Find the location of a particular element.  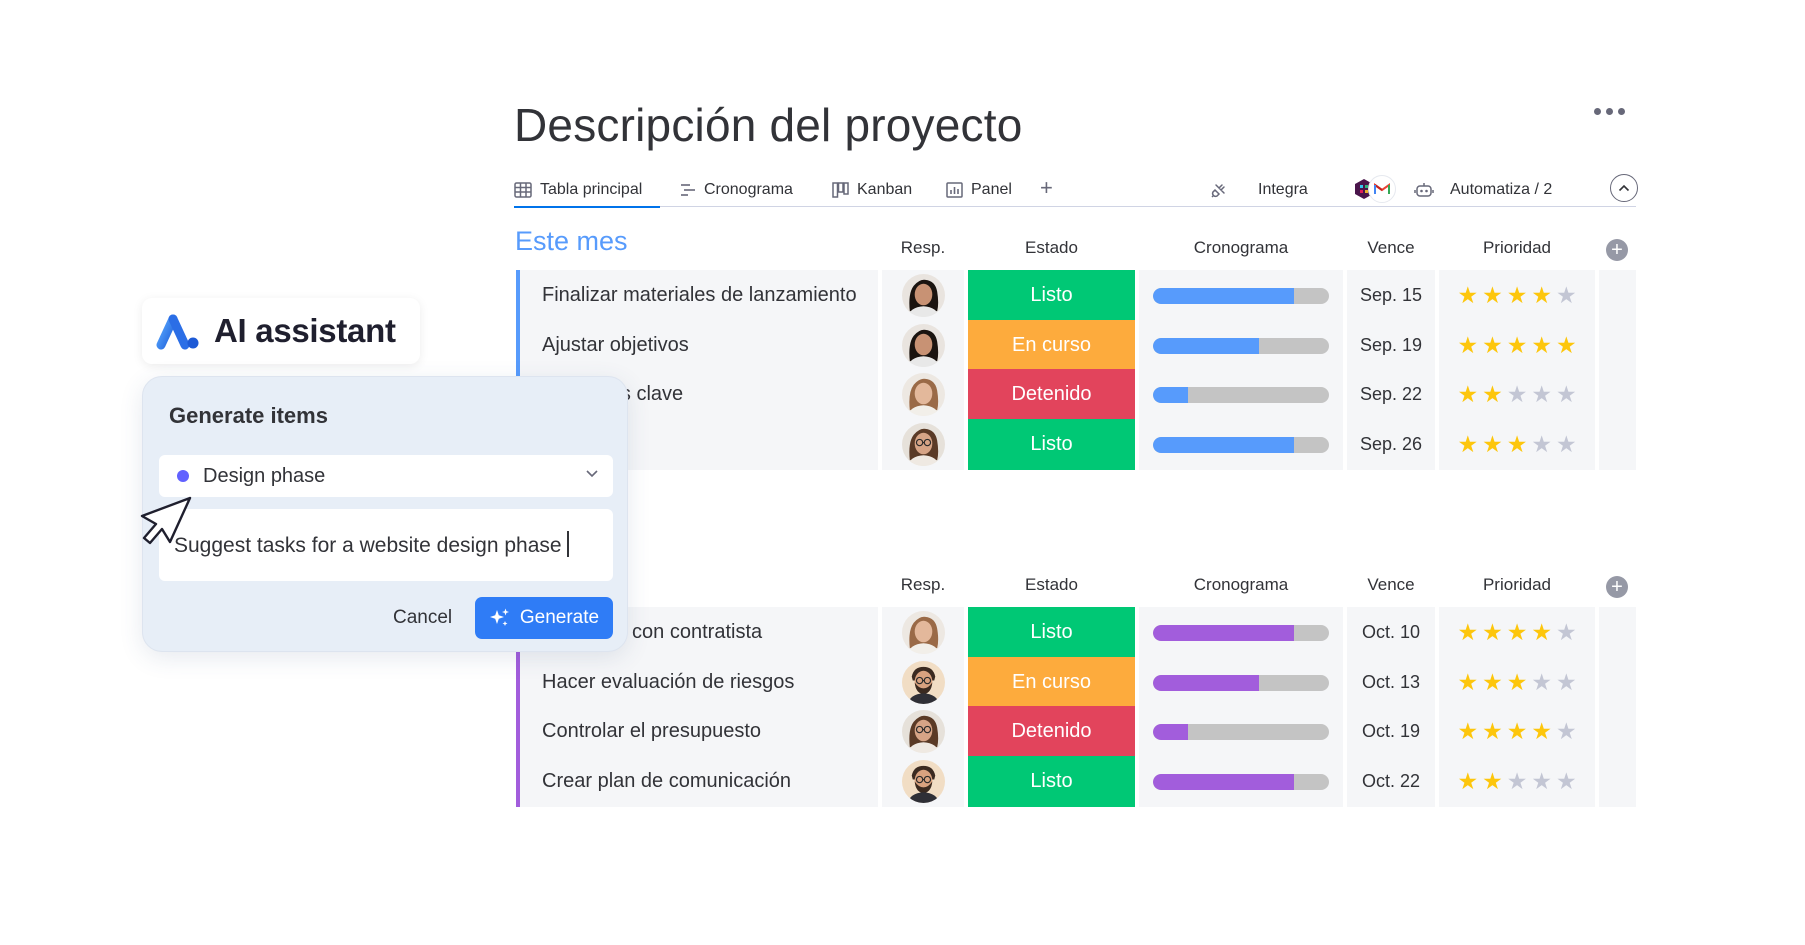

due-date: Oct. 22 is located at coordinates (1391, 781).